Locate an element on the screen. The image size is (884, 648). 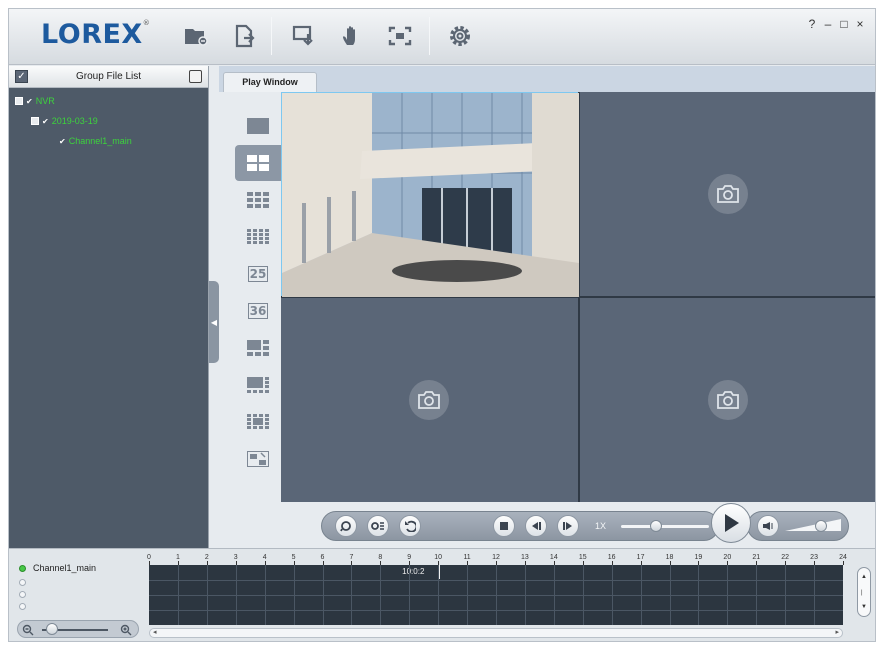
volume-button is located at coordinates (768, 526).